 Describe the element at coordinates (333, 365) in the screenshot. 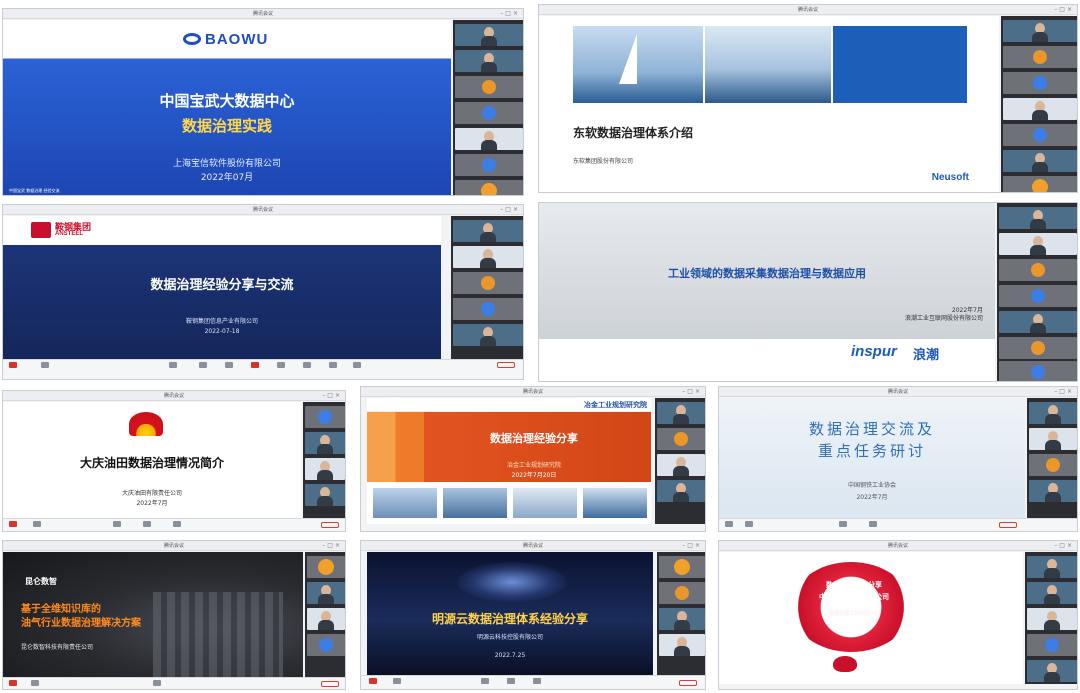

I see `settings-icon` at that location.